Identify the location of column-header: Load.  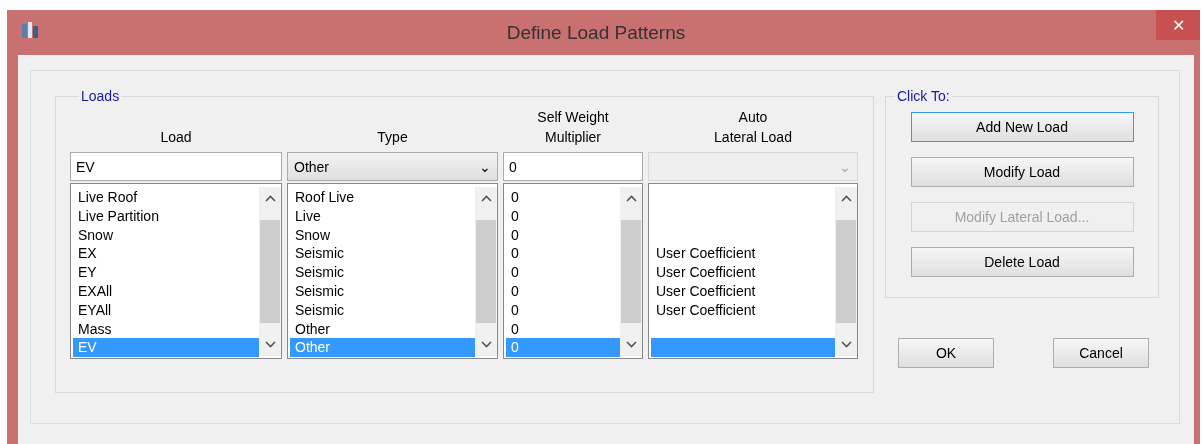
(176, 137).